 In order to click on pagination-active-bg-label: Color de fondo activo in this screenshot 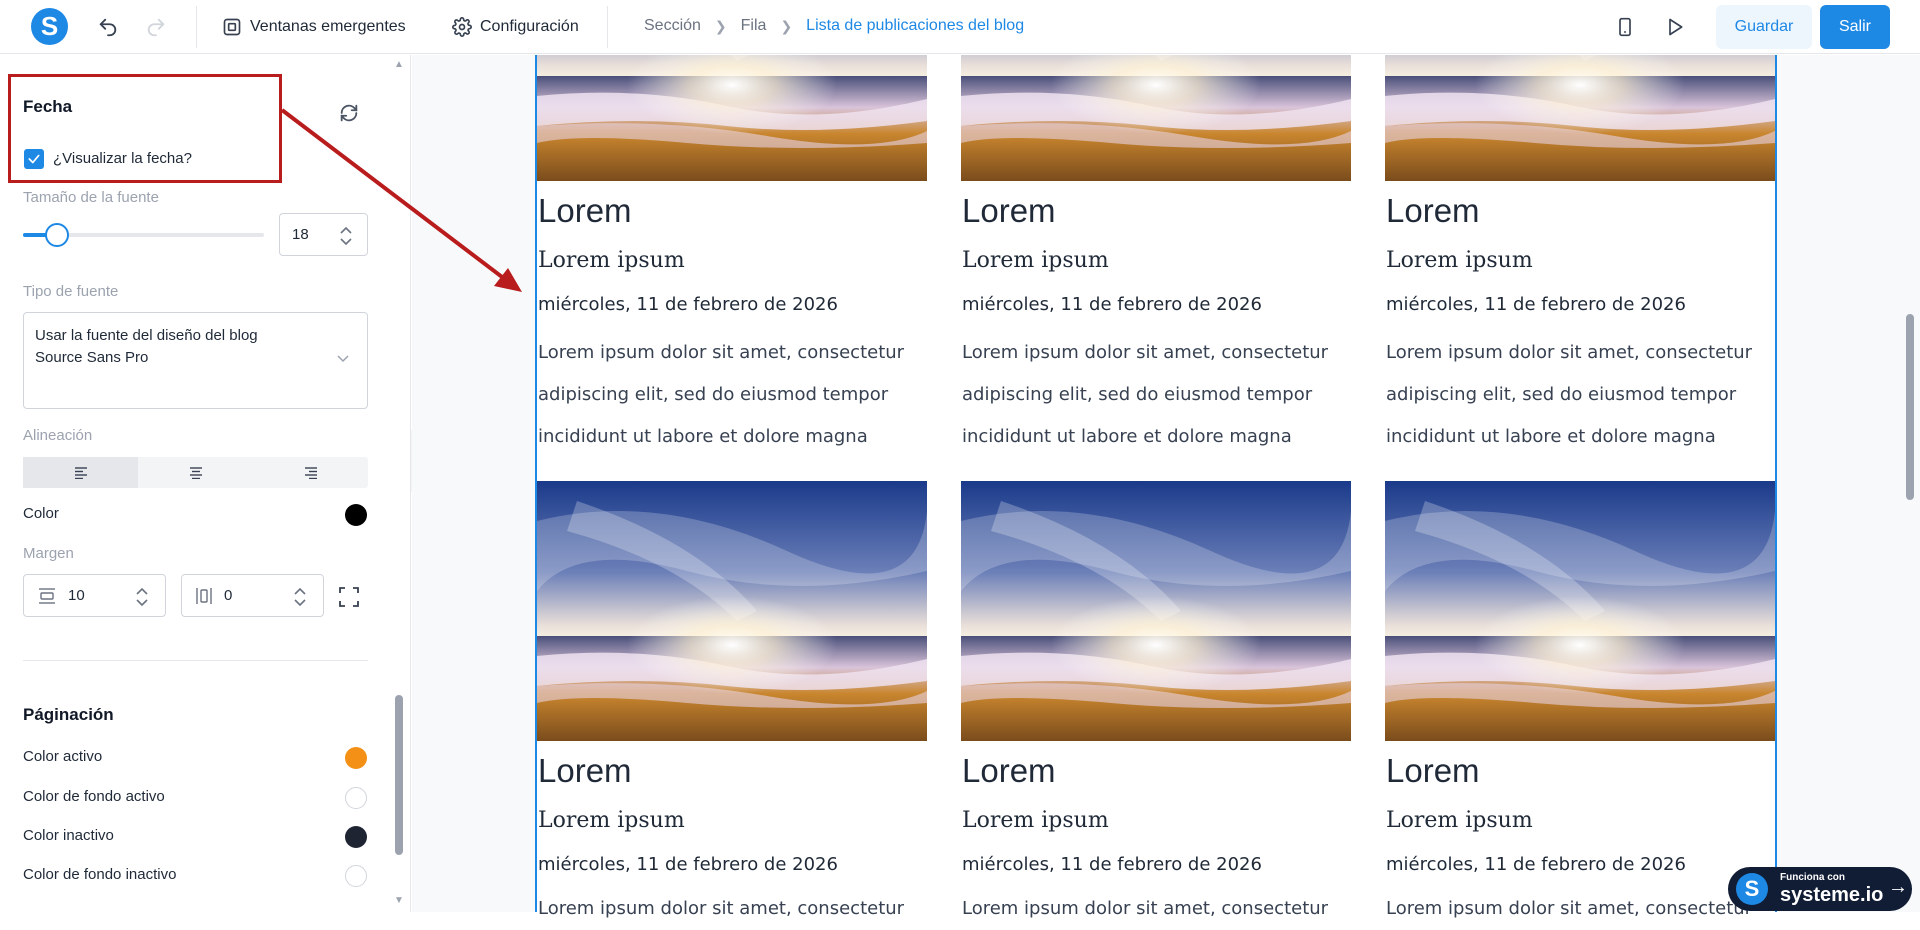, I will do `click(94, 796)`.